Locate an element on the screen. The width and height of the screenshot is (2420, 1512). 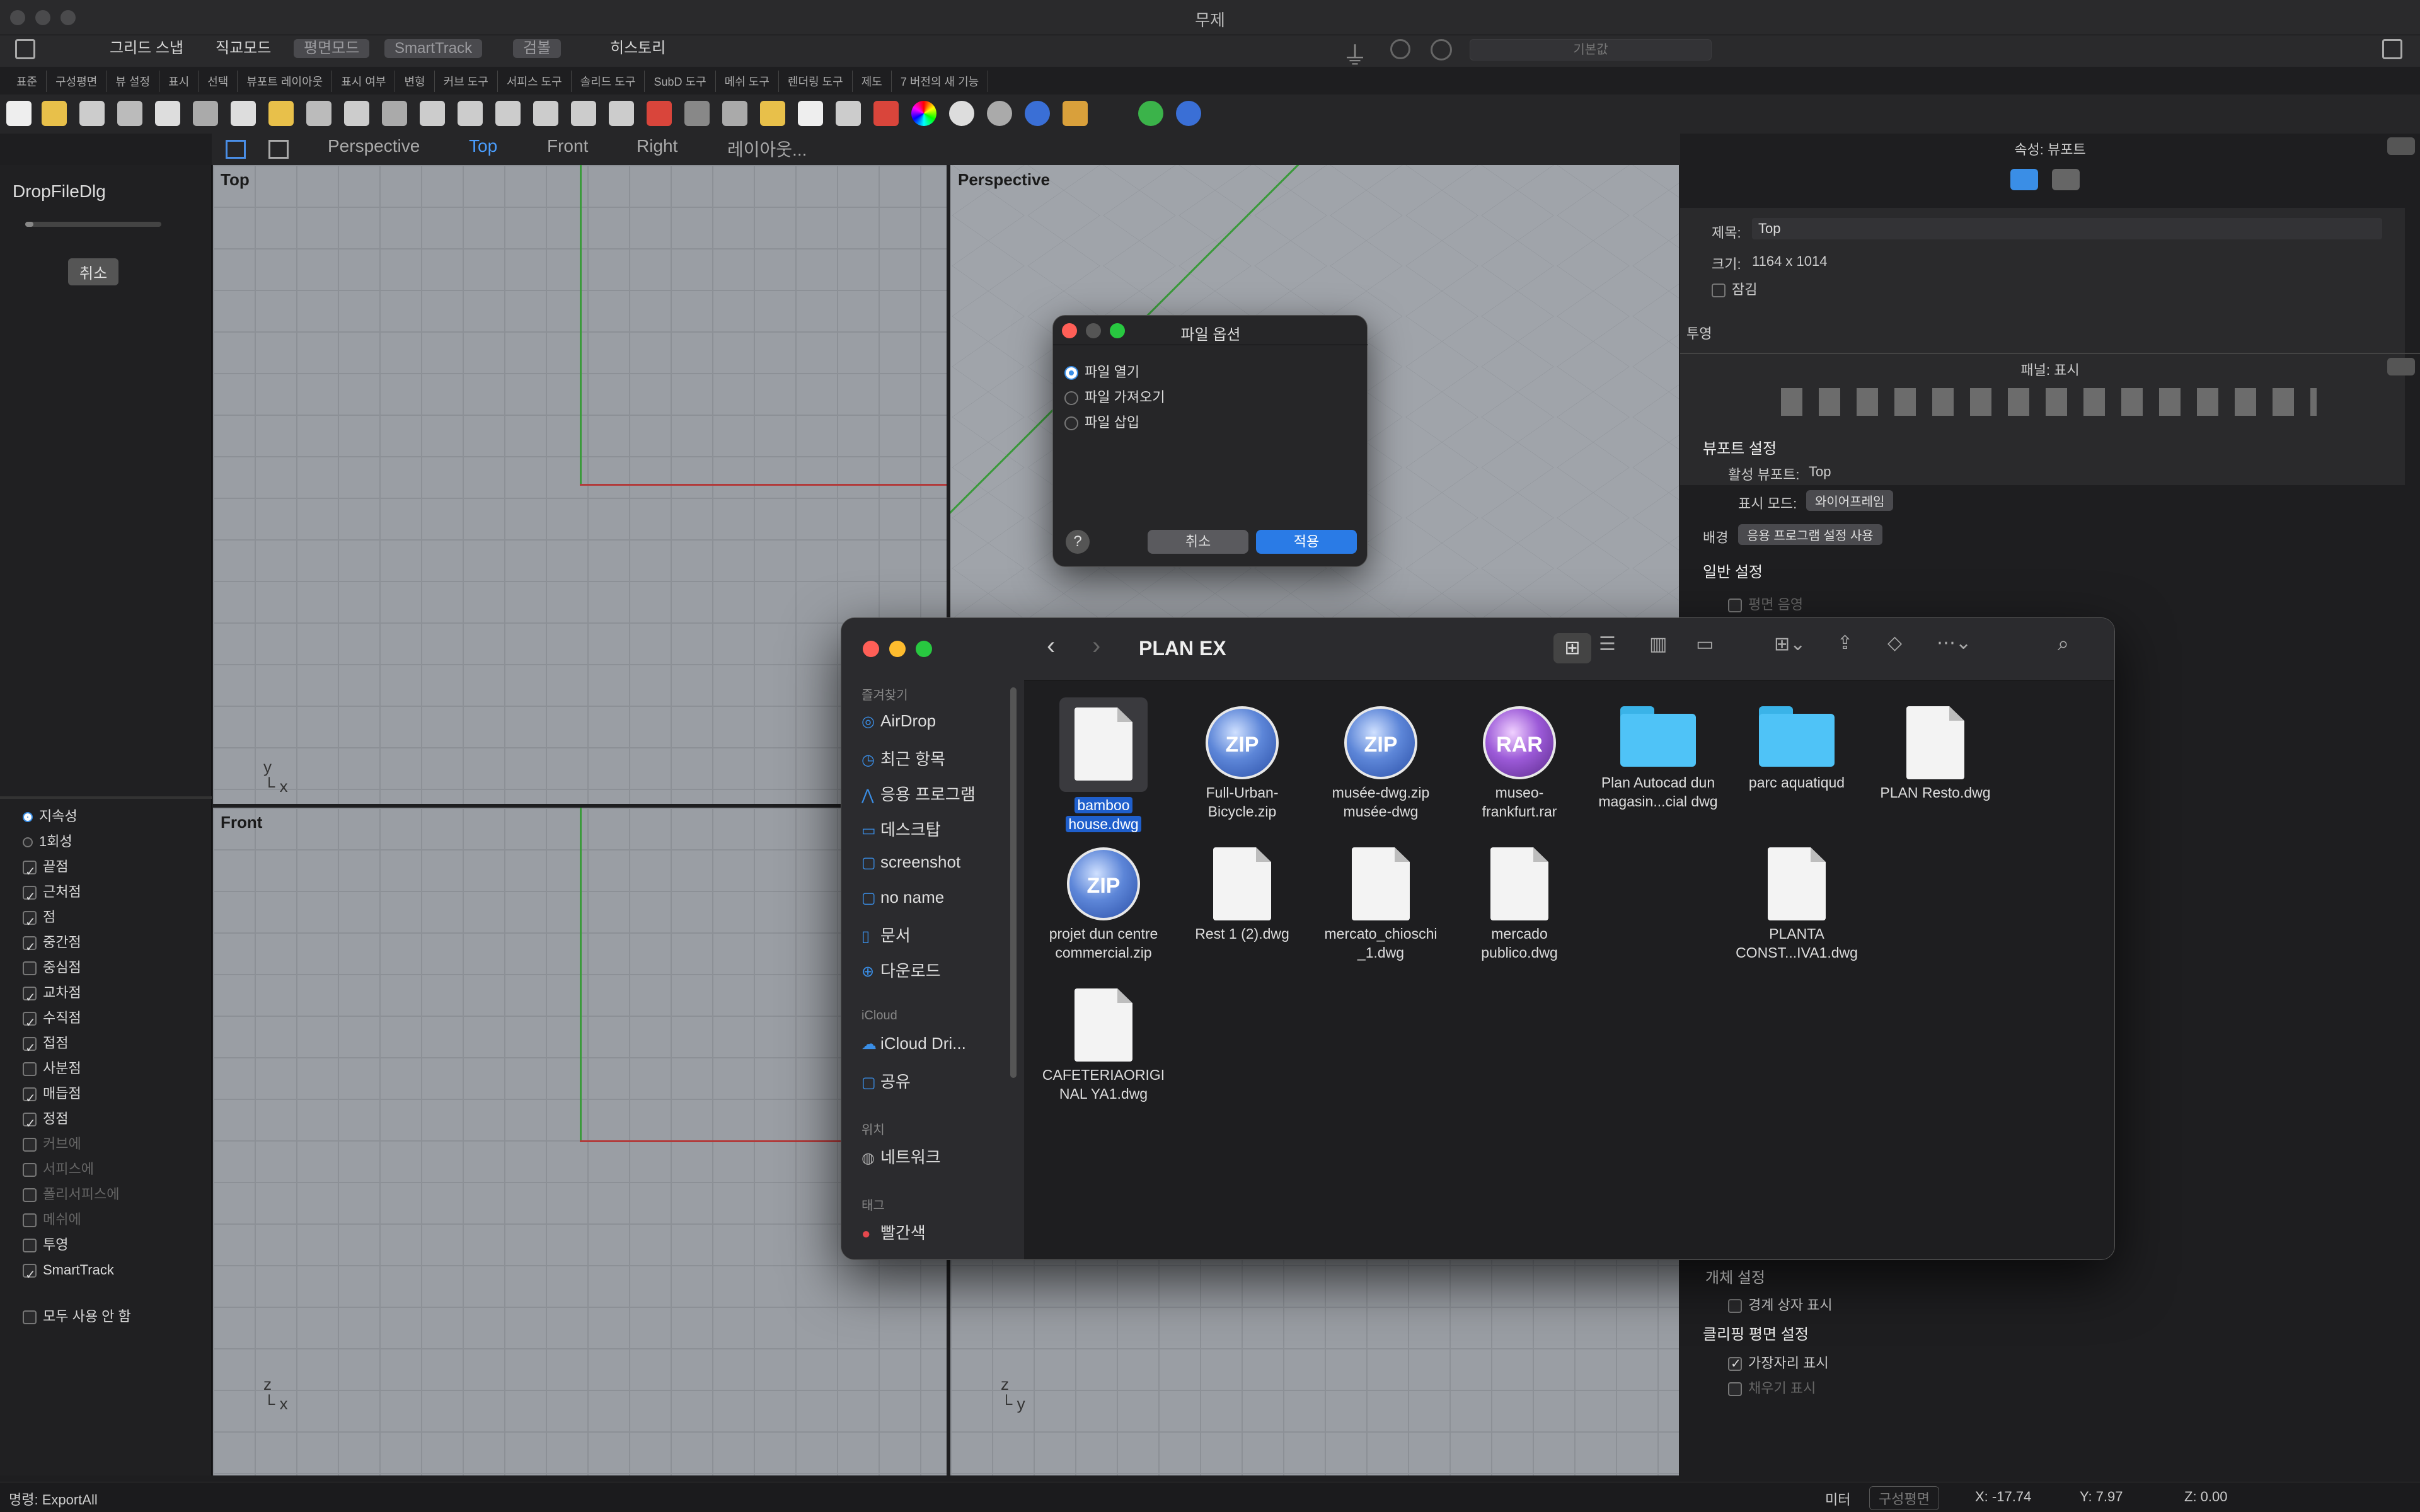
file-item: RAR museo-frankfurt.rar is located at coordinates (1519, 763).